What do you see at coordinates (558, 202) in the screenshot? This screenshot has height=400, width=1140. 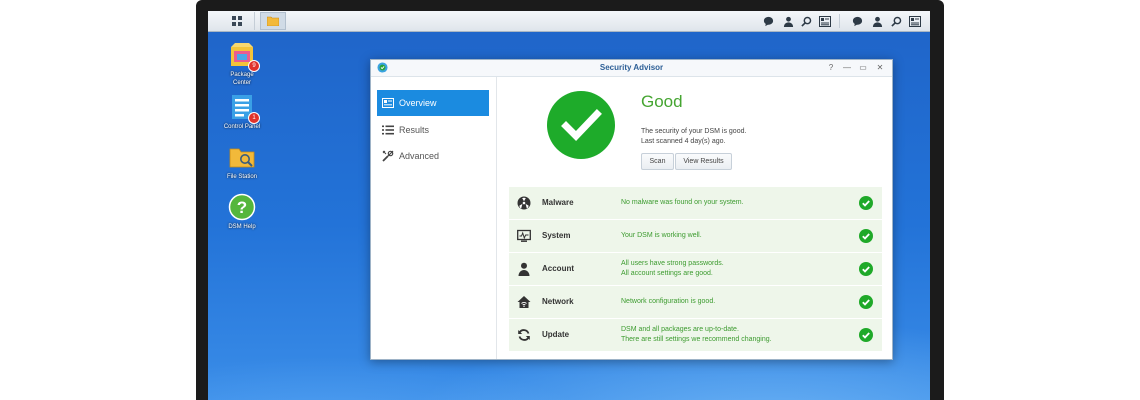 I see `result-name: Malware` at bounding box center [558, 202].